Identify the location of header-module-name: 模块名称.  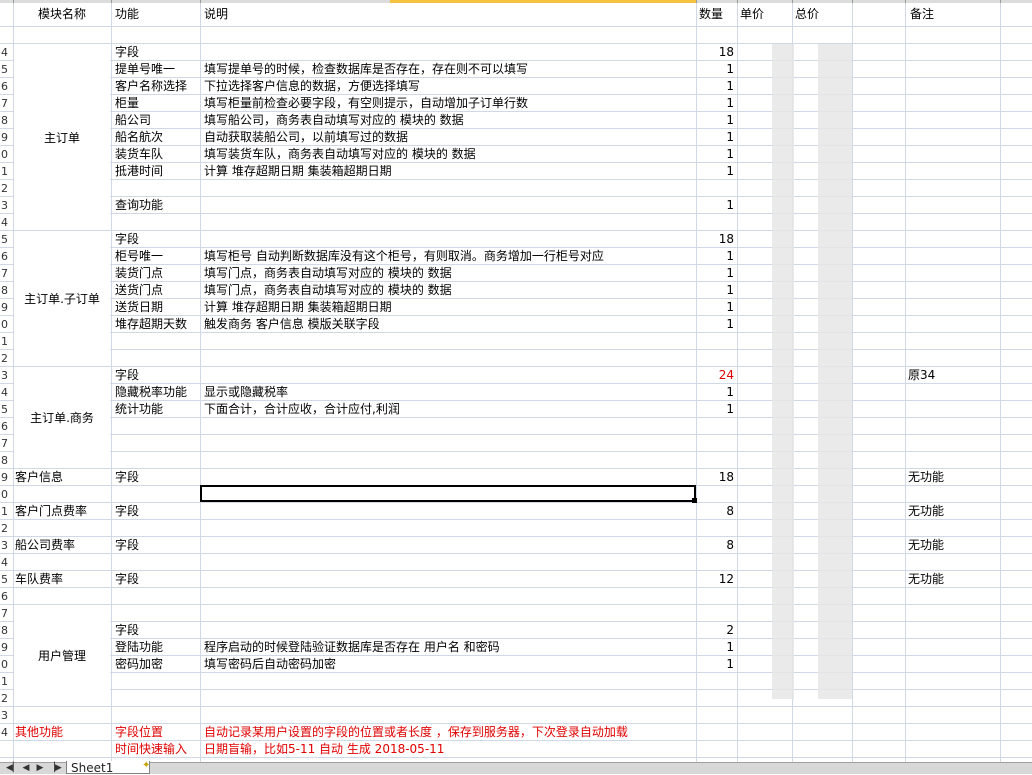
(73, 14).